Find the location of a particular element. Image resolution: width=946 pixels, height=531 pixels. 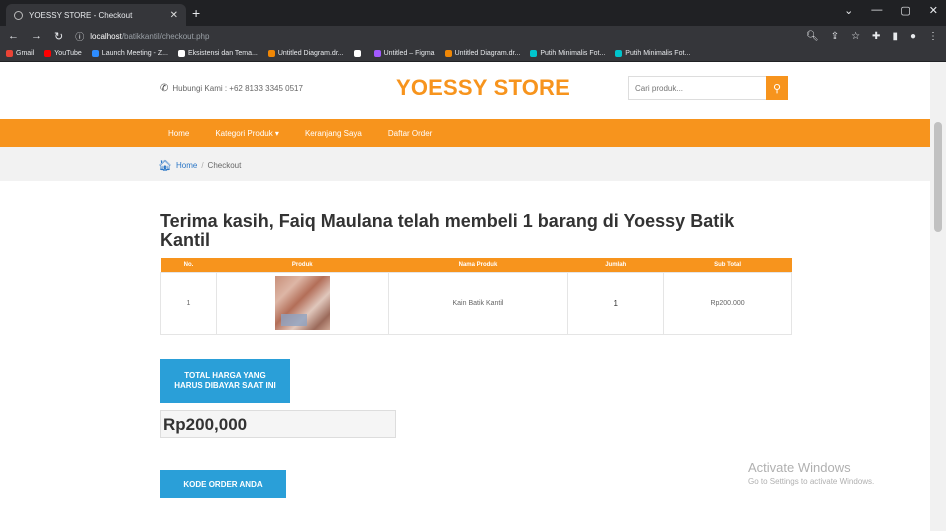

bookmark-item is located at coordinates (358, 53).